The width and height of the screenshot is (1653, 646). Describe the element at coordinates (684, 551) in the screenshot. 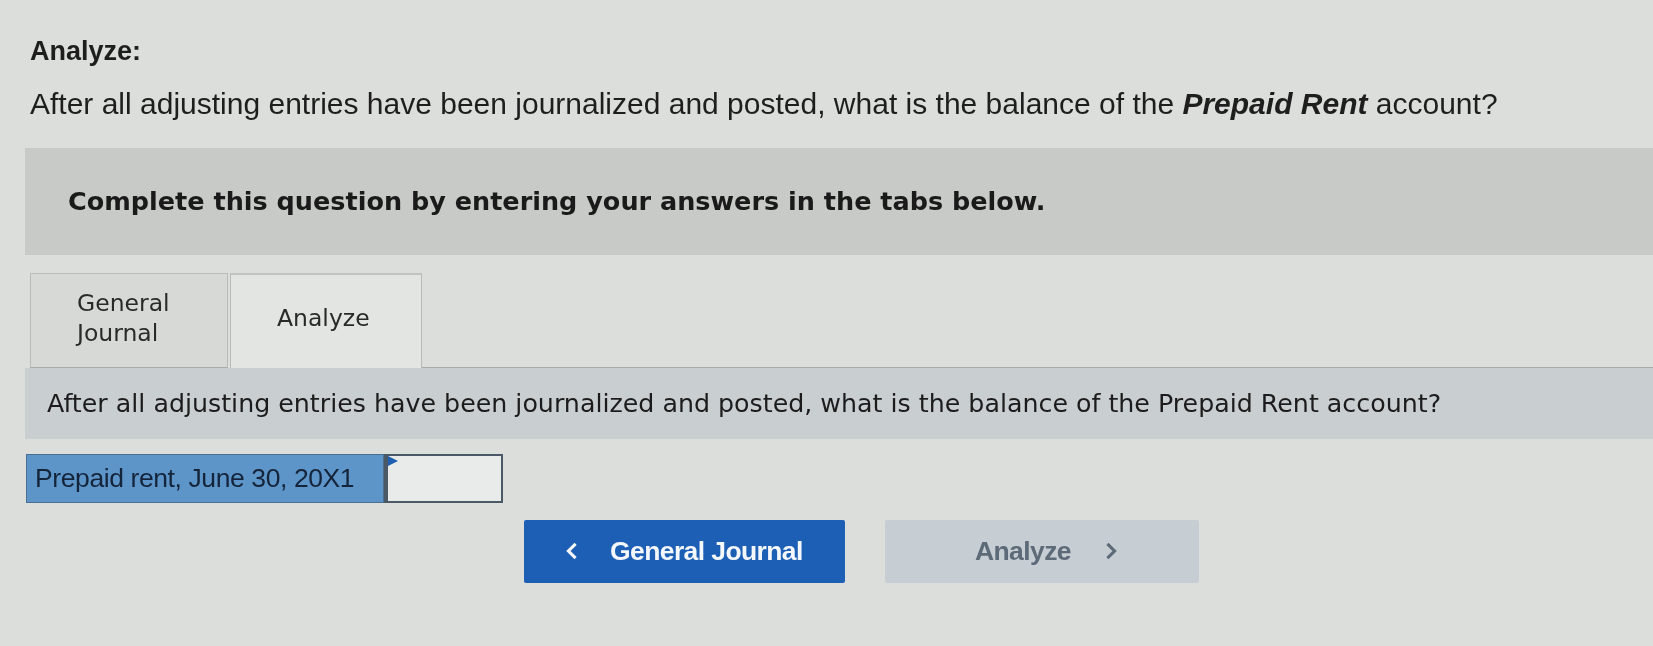

I see `previous-button: General Journal` at that location.